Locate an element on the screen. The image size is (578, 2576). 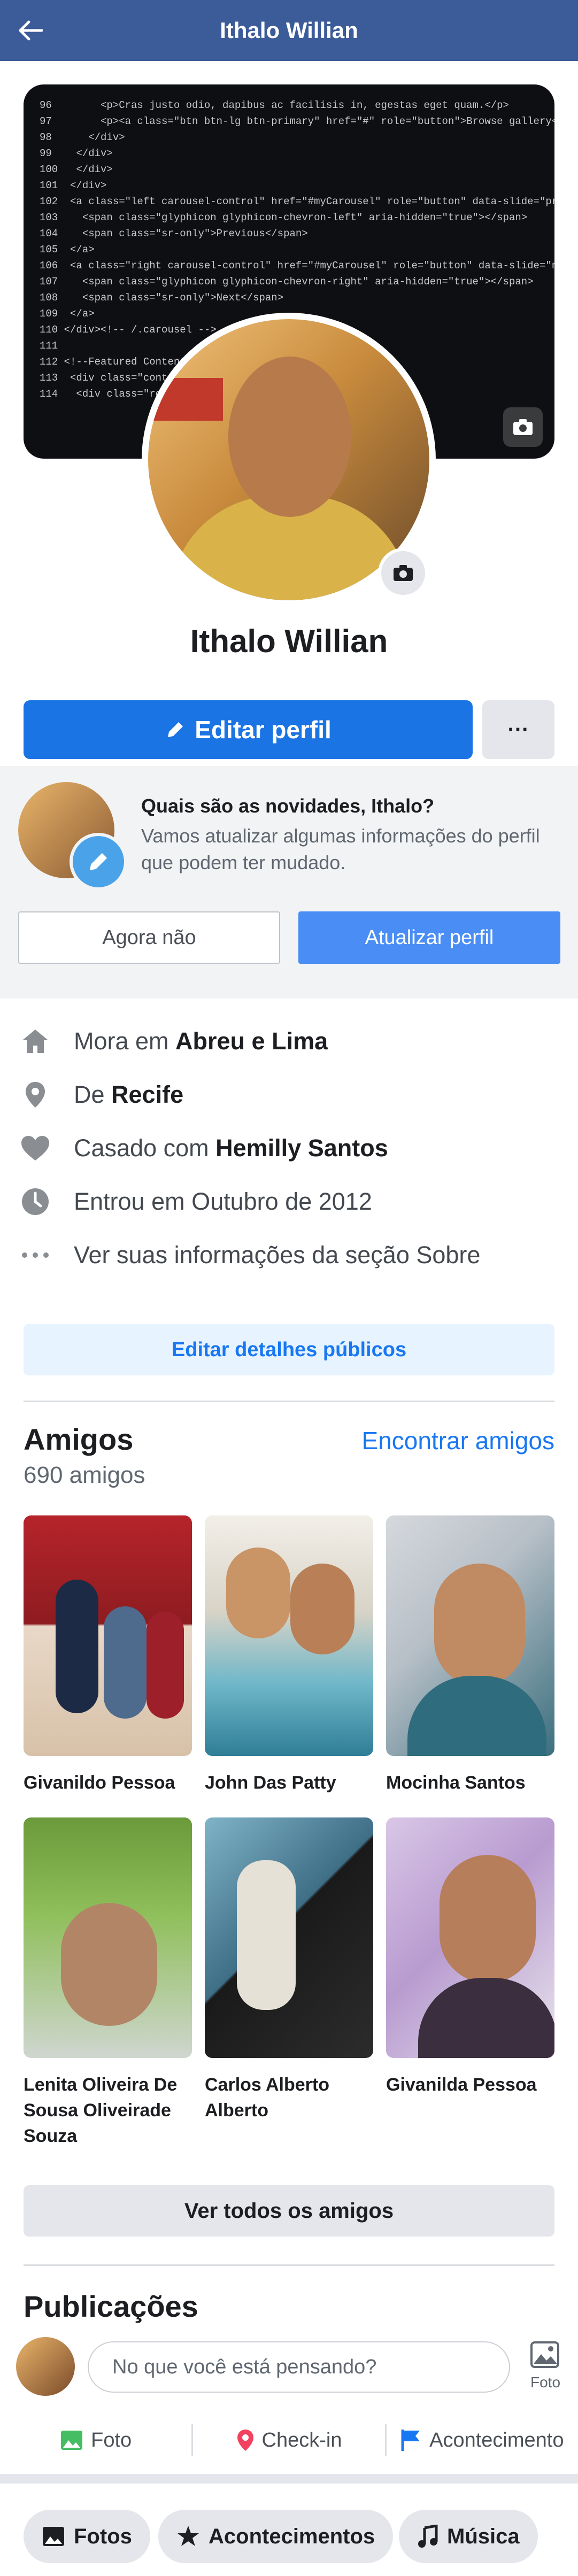
composer-actions: Foto Check-in Acontecimento is located at coordinates (289, 2440).